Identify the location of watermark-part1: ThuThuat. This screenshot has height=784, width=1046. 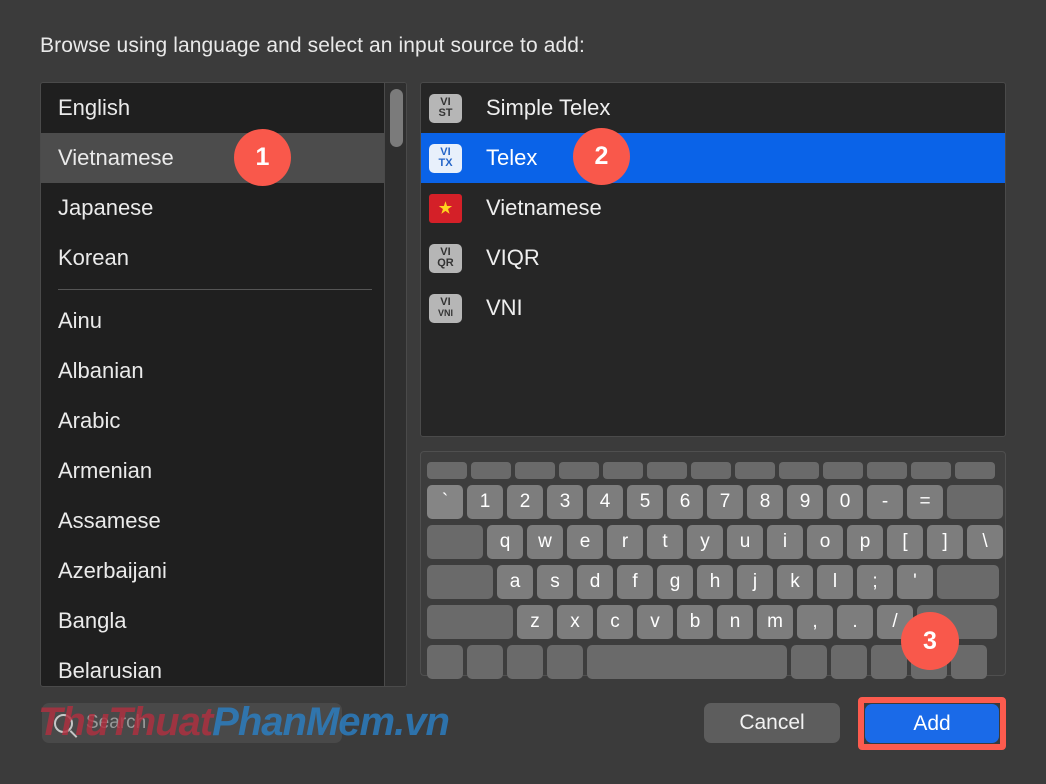
(125, 722).